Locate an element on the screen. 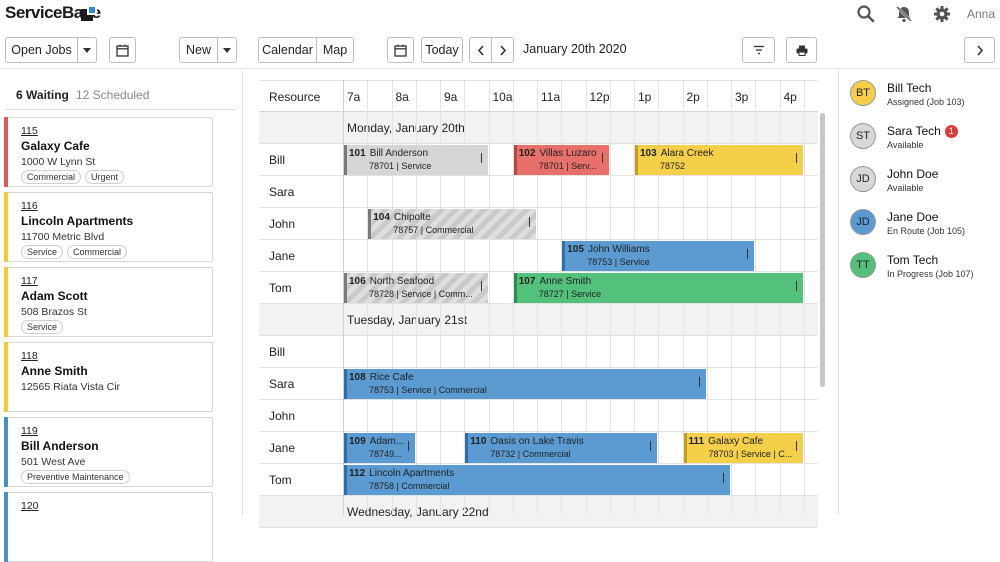 The width and height of the screenshot is (1000, 562). filter-icon is located at coordinates (758, 50).